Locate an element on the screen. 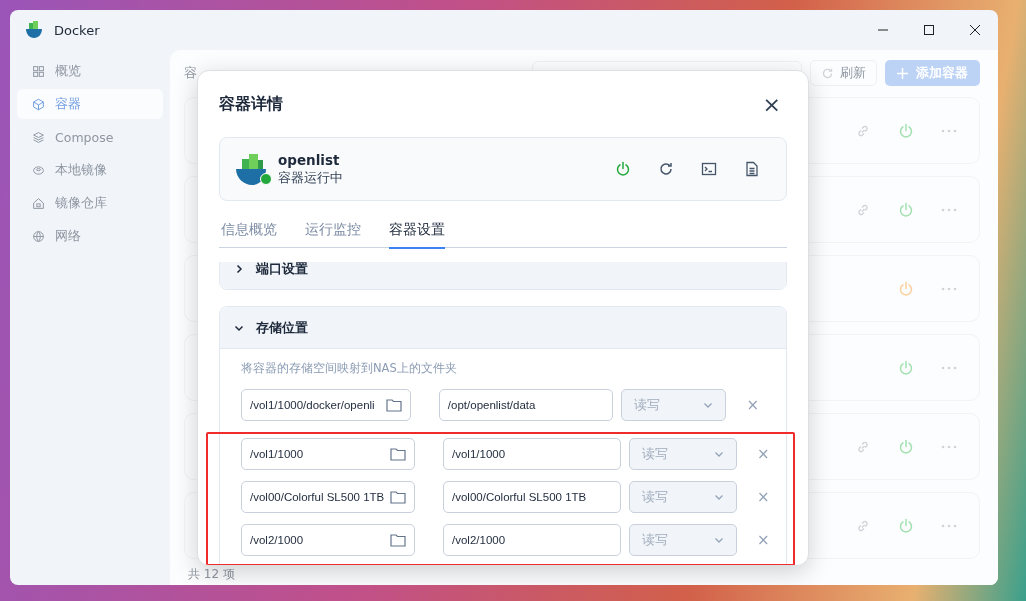 This screenshot has width=1026, height=601. maximize-icon is located at coordinates (929, 30).